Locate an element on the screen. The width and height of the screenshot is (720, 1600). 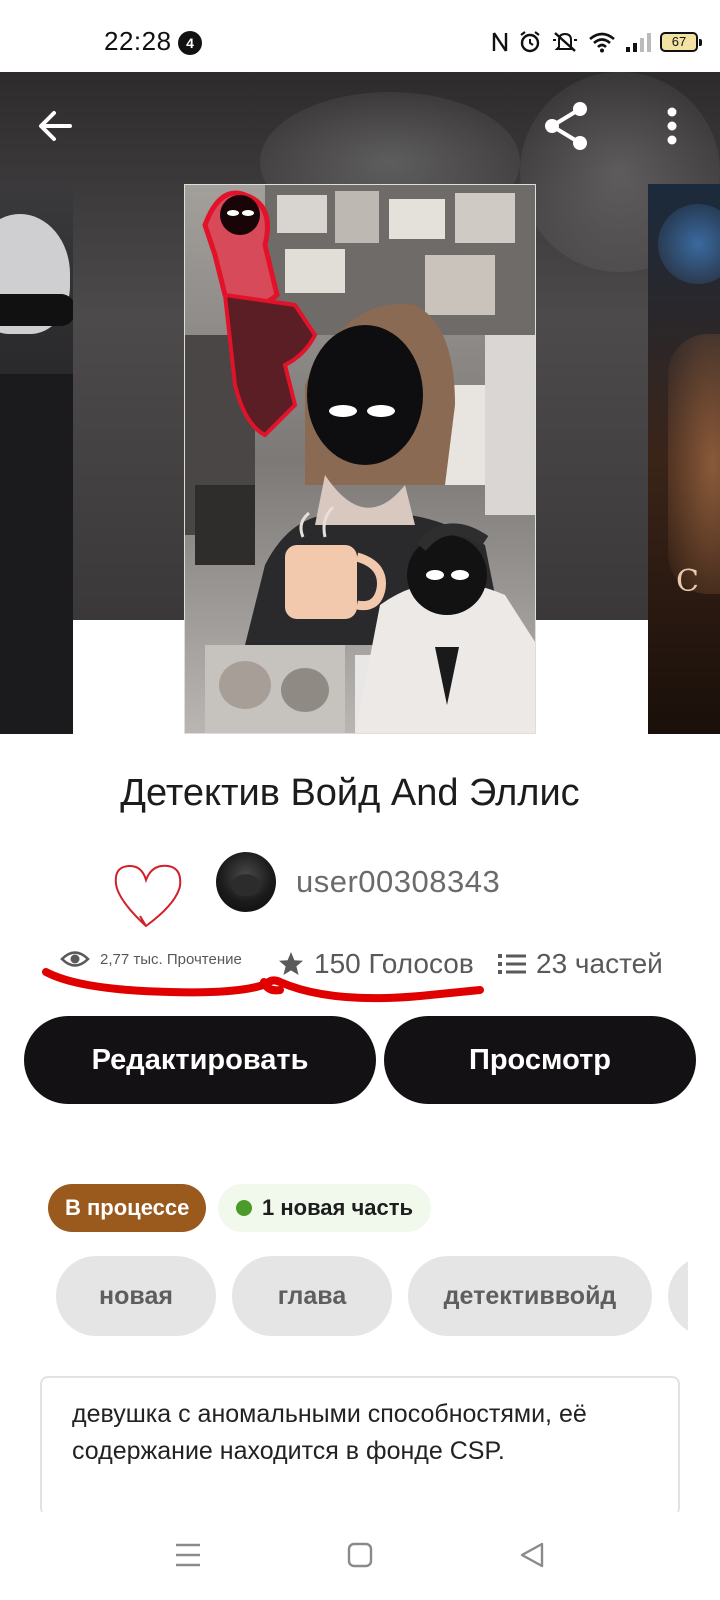
previous-book-cover is located at coordinates (36, 459).